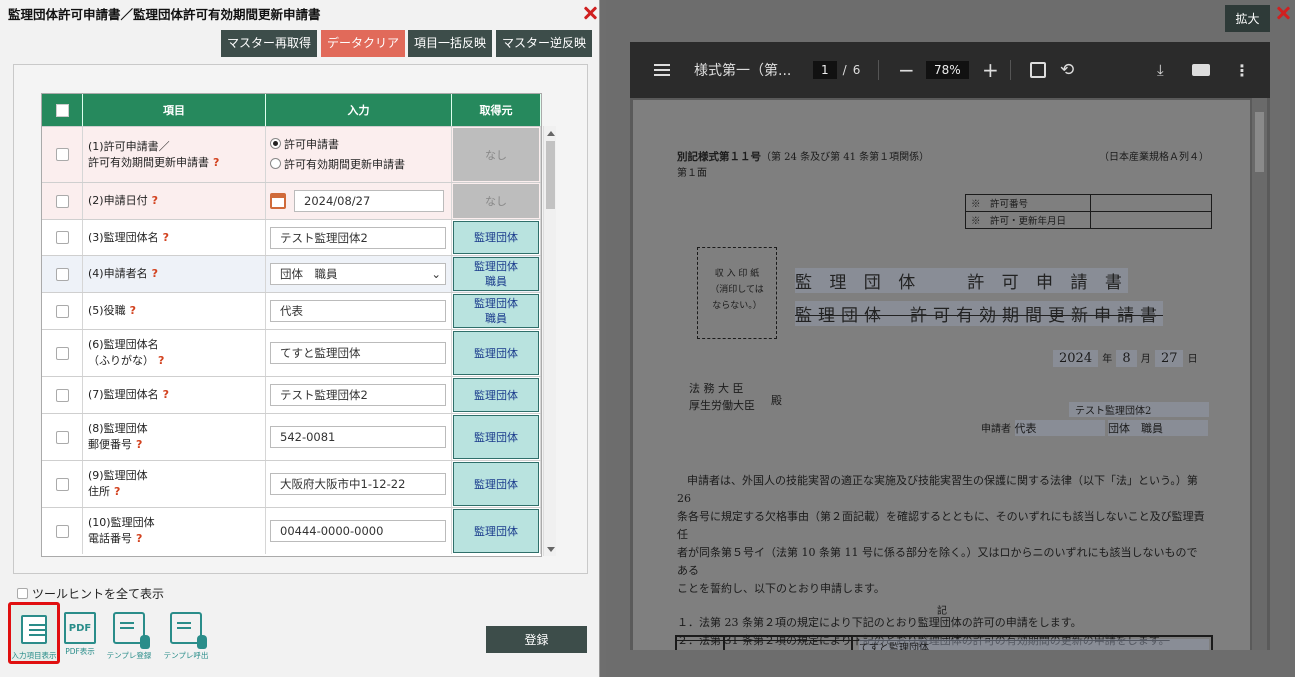 The image size is (1295, 677). What do you see at coordinates (369, 201) in the screenshot?
I see `date-input: 2024/08/27` at bounding box center [369, 201].